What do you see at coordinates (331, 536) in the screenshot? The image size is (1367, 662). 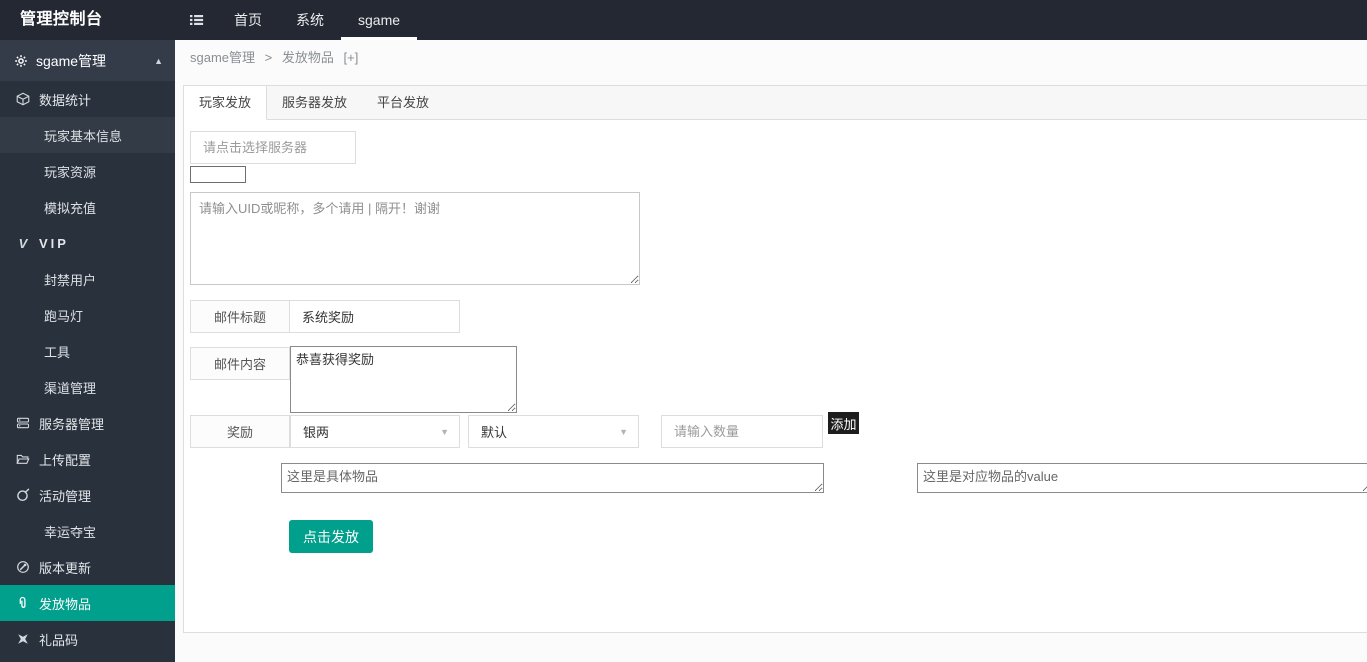 I see `submit-distribute-button: 点击发放` at bounding box center [331, 536].